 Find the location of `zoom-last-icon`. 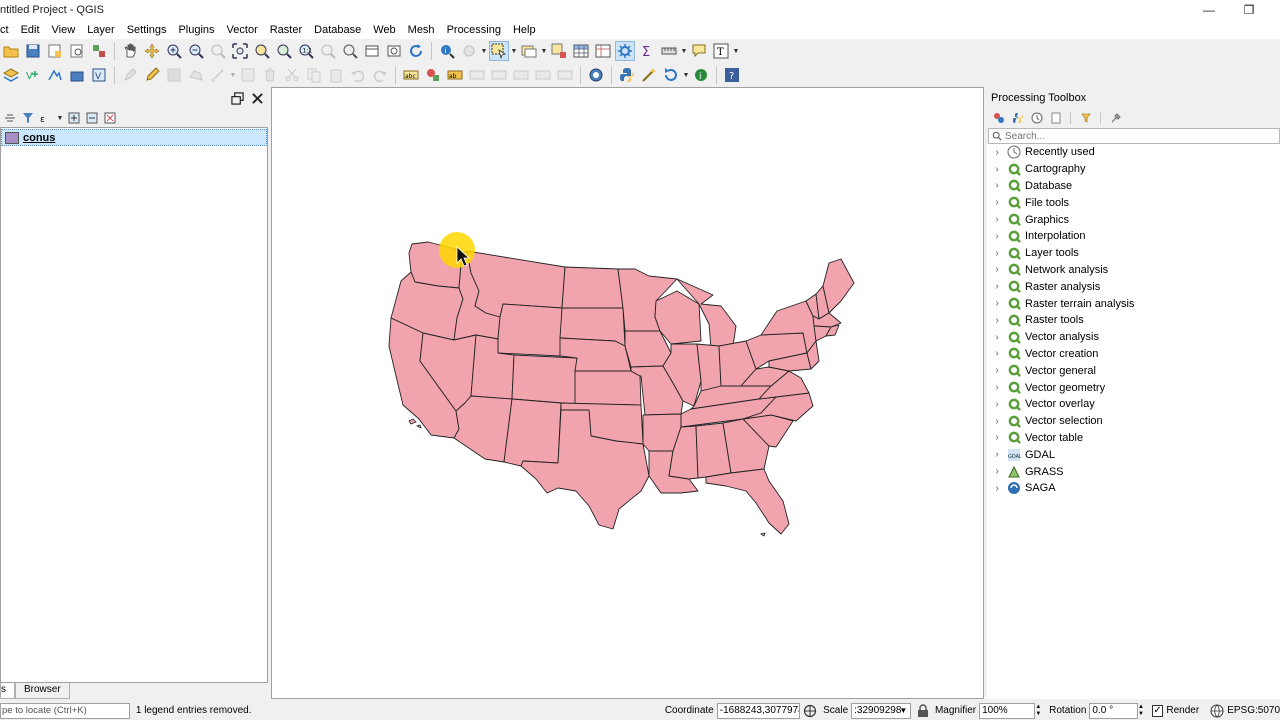

zoom-last-icon is located at coordinates (328, 51).